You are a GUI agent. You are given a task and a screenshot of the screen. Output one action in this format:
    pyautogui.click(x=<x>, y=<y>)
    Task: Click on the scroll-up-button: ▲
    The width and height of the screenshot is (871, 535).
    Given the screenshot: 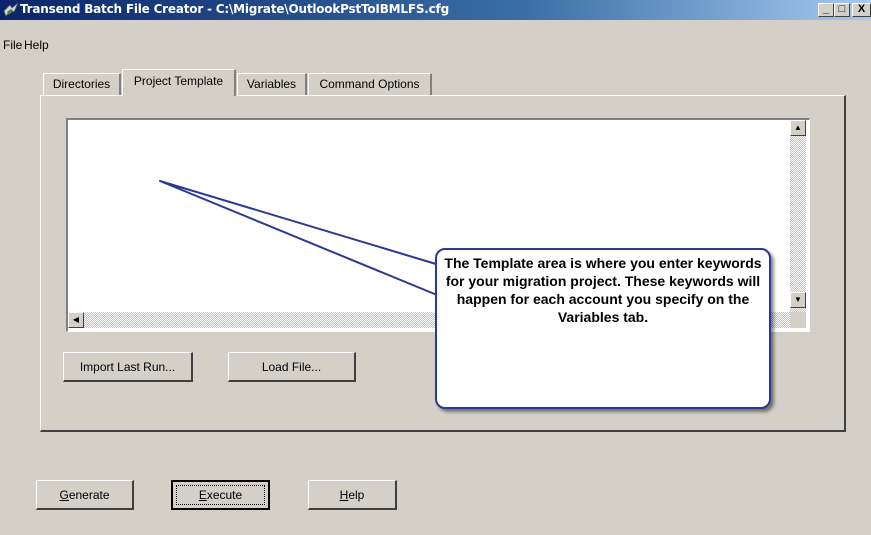 What is the action you would take?
    pyautogui.click(x=798, y=128)
    